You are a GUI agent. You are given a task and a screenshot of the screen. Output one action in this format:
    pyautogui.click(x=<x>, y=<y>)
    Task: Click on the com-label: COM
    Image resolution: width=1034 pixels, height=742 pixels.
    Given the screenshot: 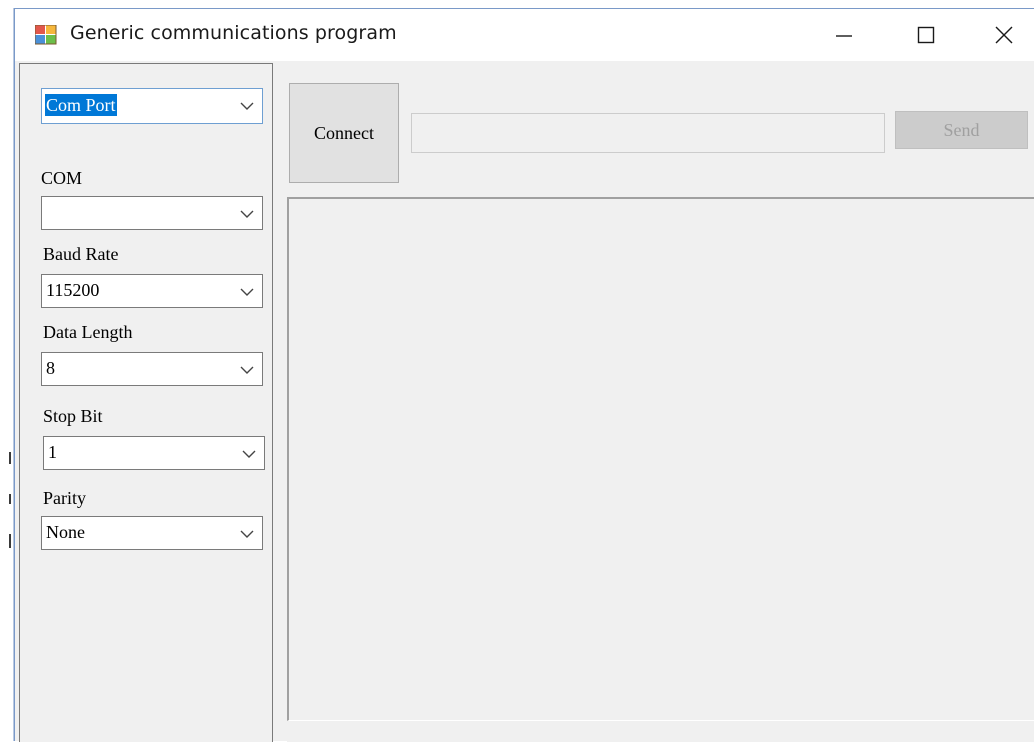 What is the action you would take?
    pyautogui.click(x=62, y=178)
    